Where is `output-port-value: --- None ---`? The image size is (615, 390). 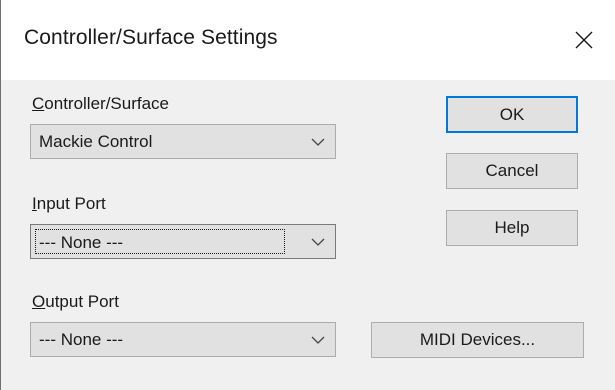
output-port-value: --- None --- is located at coordinates (81, 339).